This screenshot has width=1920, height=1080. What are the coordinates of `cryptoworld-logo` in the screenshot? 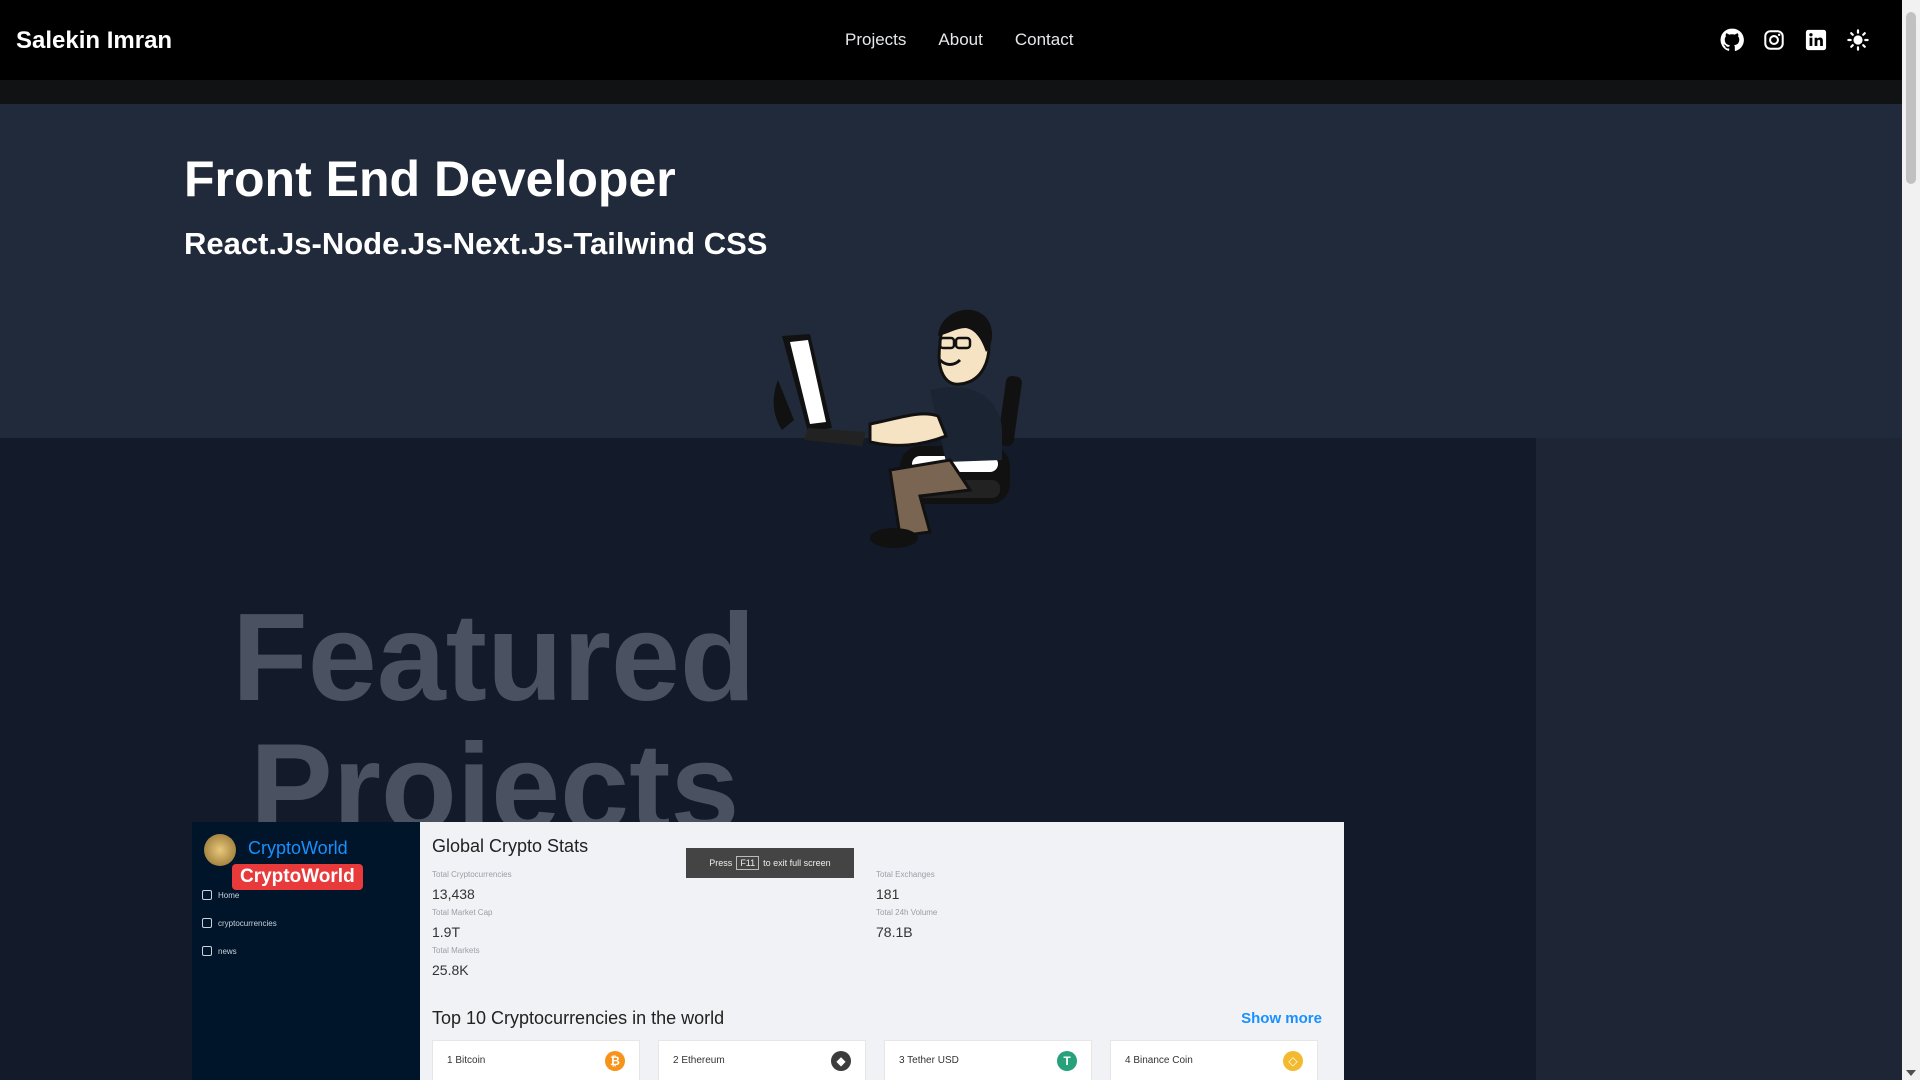 It's located at (220, 850).